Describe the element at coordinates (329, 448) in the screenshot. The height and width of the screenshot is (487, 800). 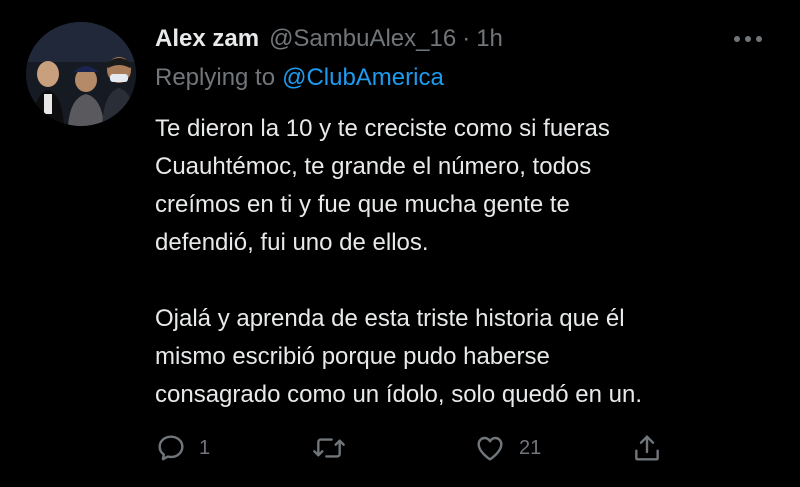
I see `retweet-icon` at that location.